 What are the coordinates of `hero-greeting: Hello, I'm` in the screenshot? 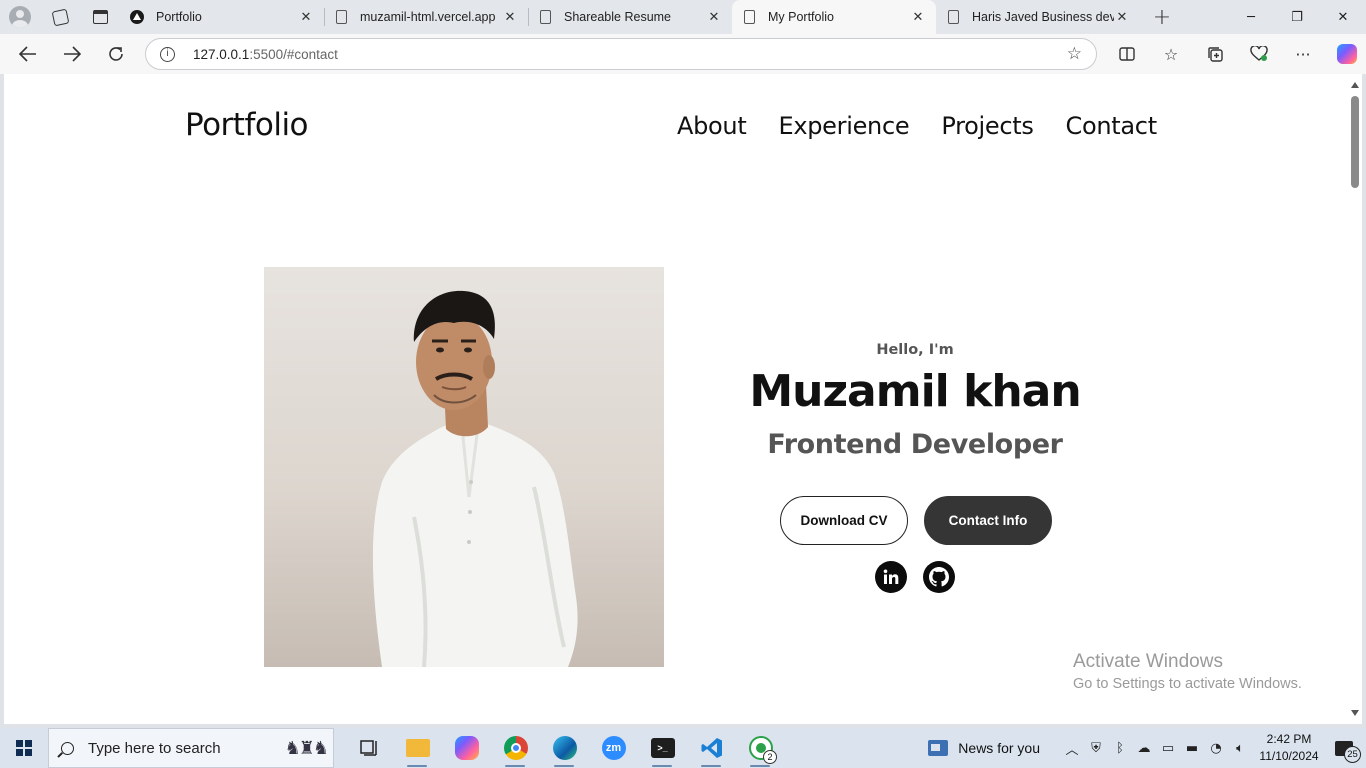 It's located at (915, 350).